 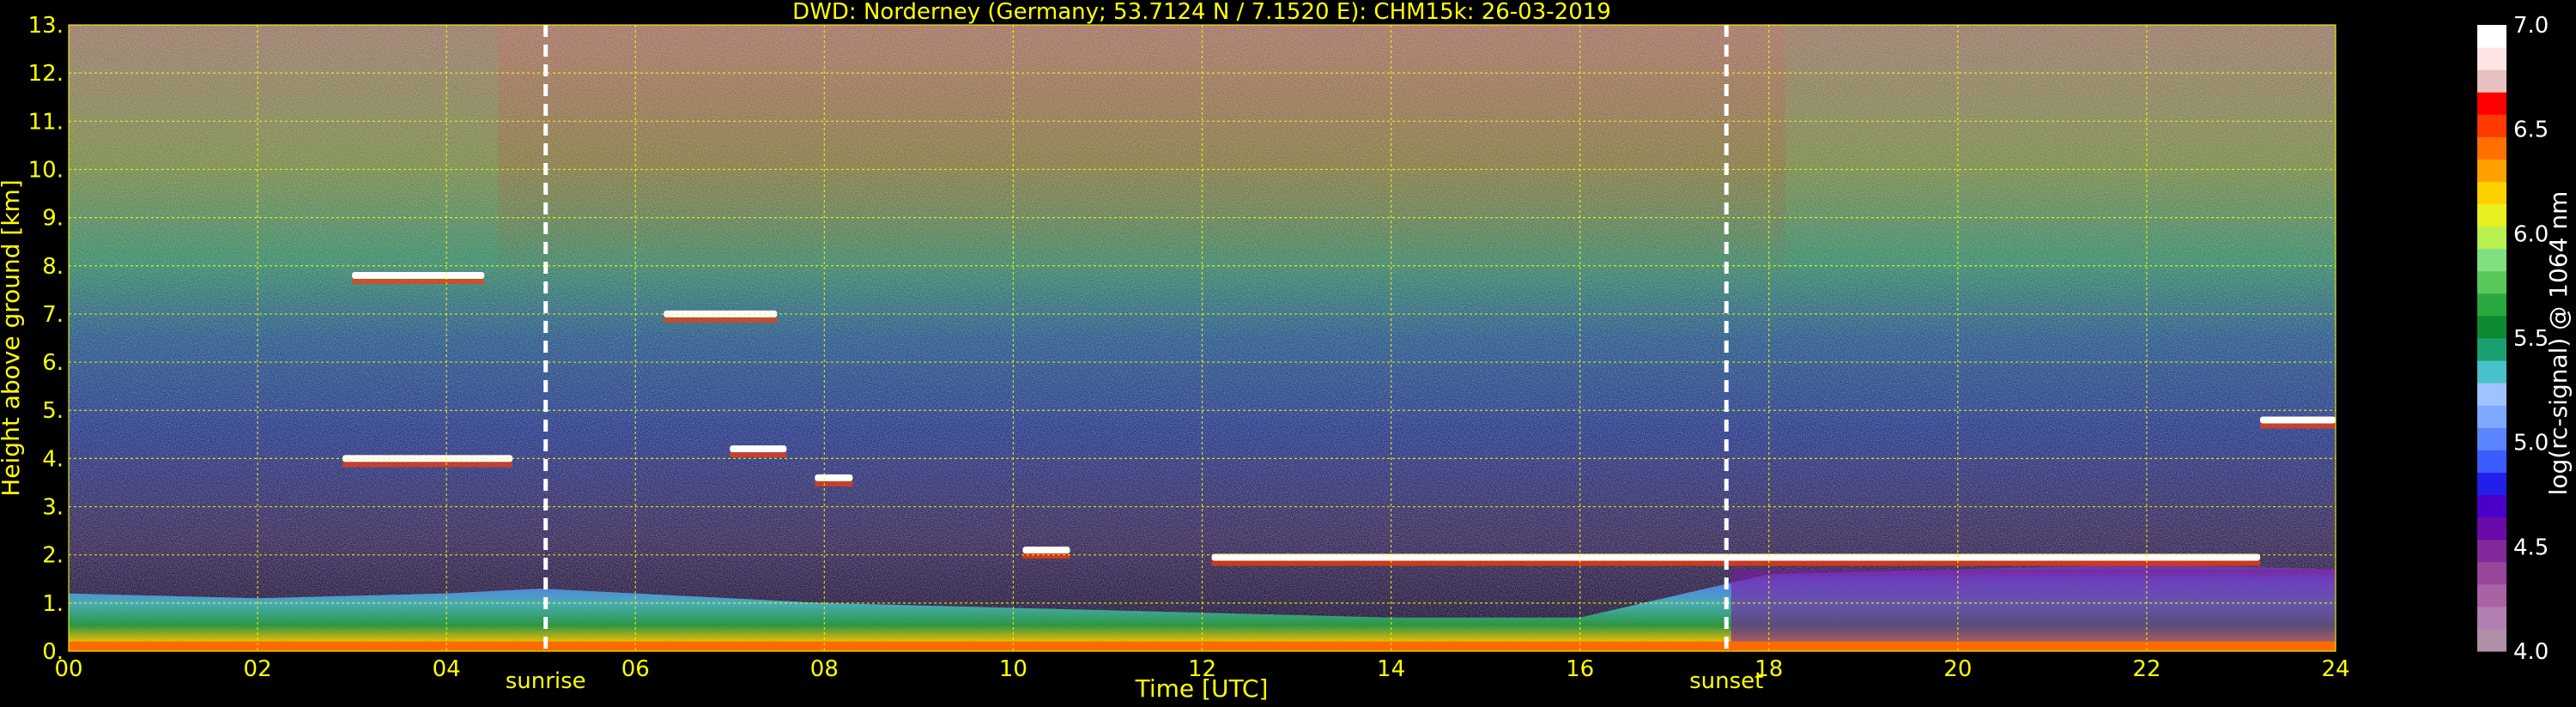 What do you see at coordinates (1013, 669) in the screenshot?
I see `x-tick-label: 10` at bounding box center [1013, 669].